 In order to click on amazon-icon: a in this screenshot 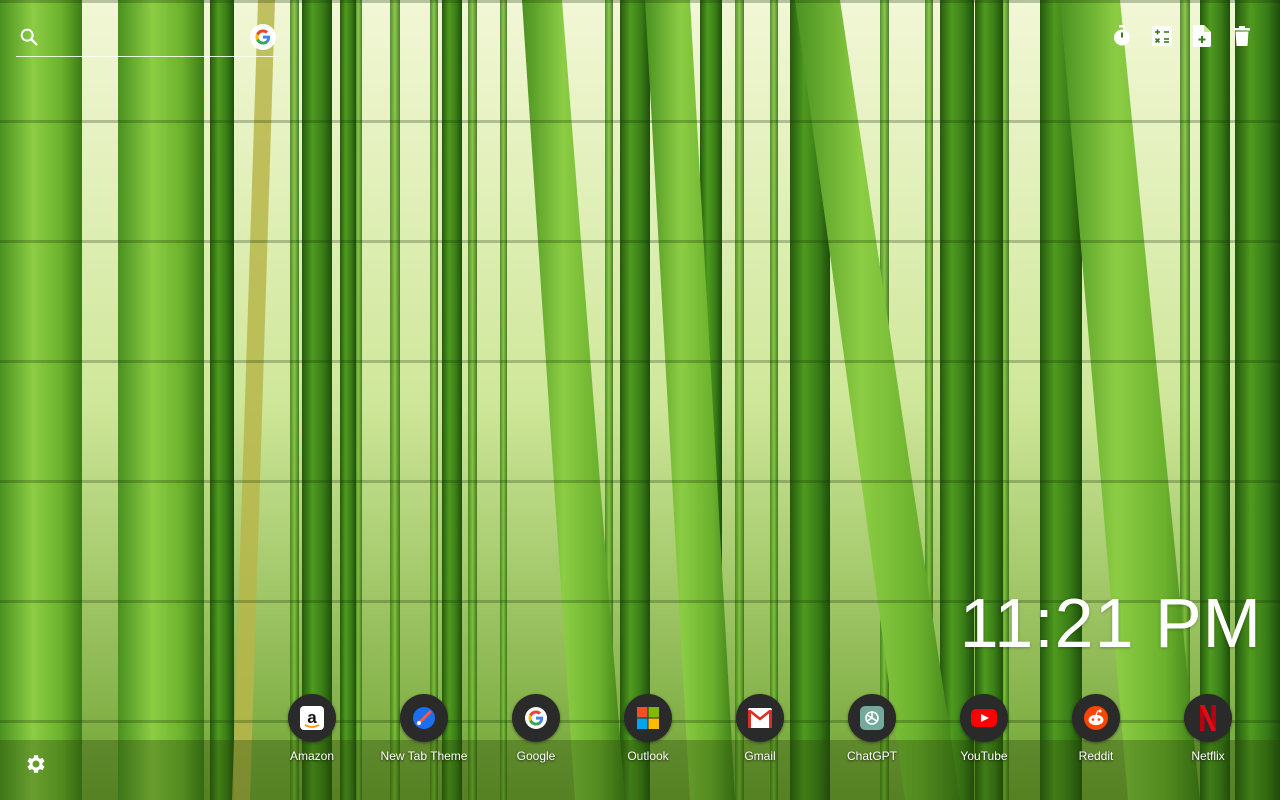, I will do `click(312, 718)`.